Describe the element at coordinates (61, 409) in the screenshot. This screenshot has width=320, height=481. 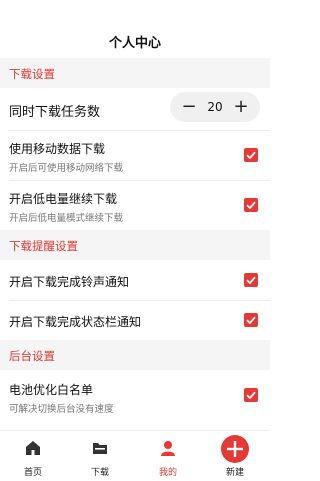
I see `battery-whitelist-desc: 可解决切换后台没有速度` at that location.